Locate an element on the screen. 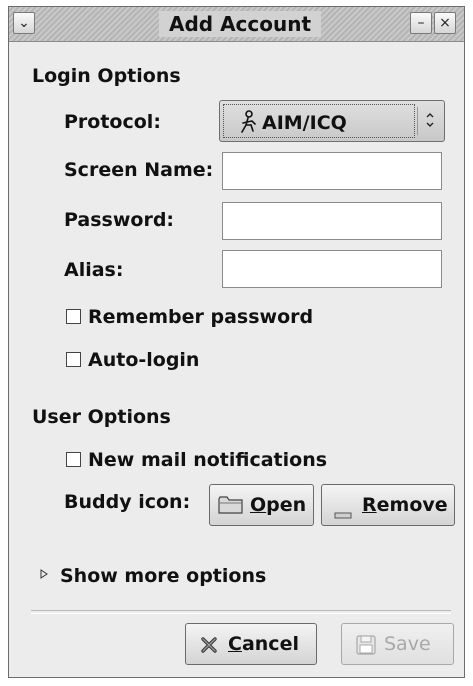 This screenshot has width=473, height=686. open-mnemonic: O is located at coordinates (258, 505).